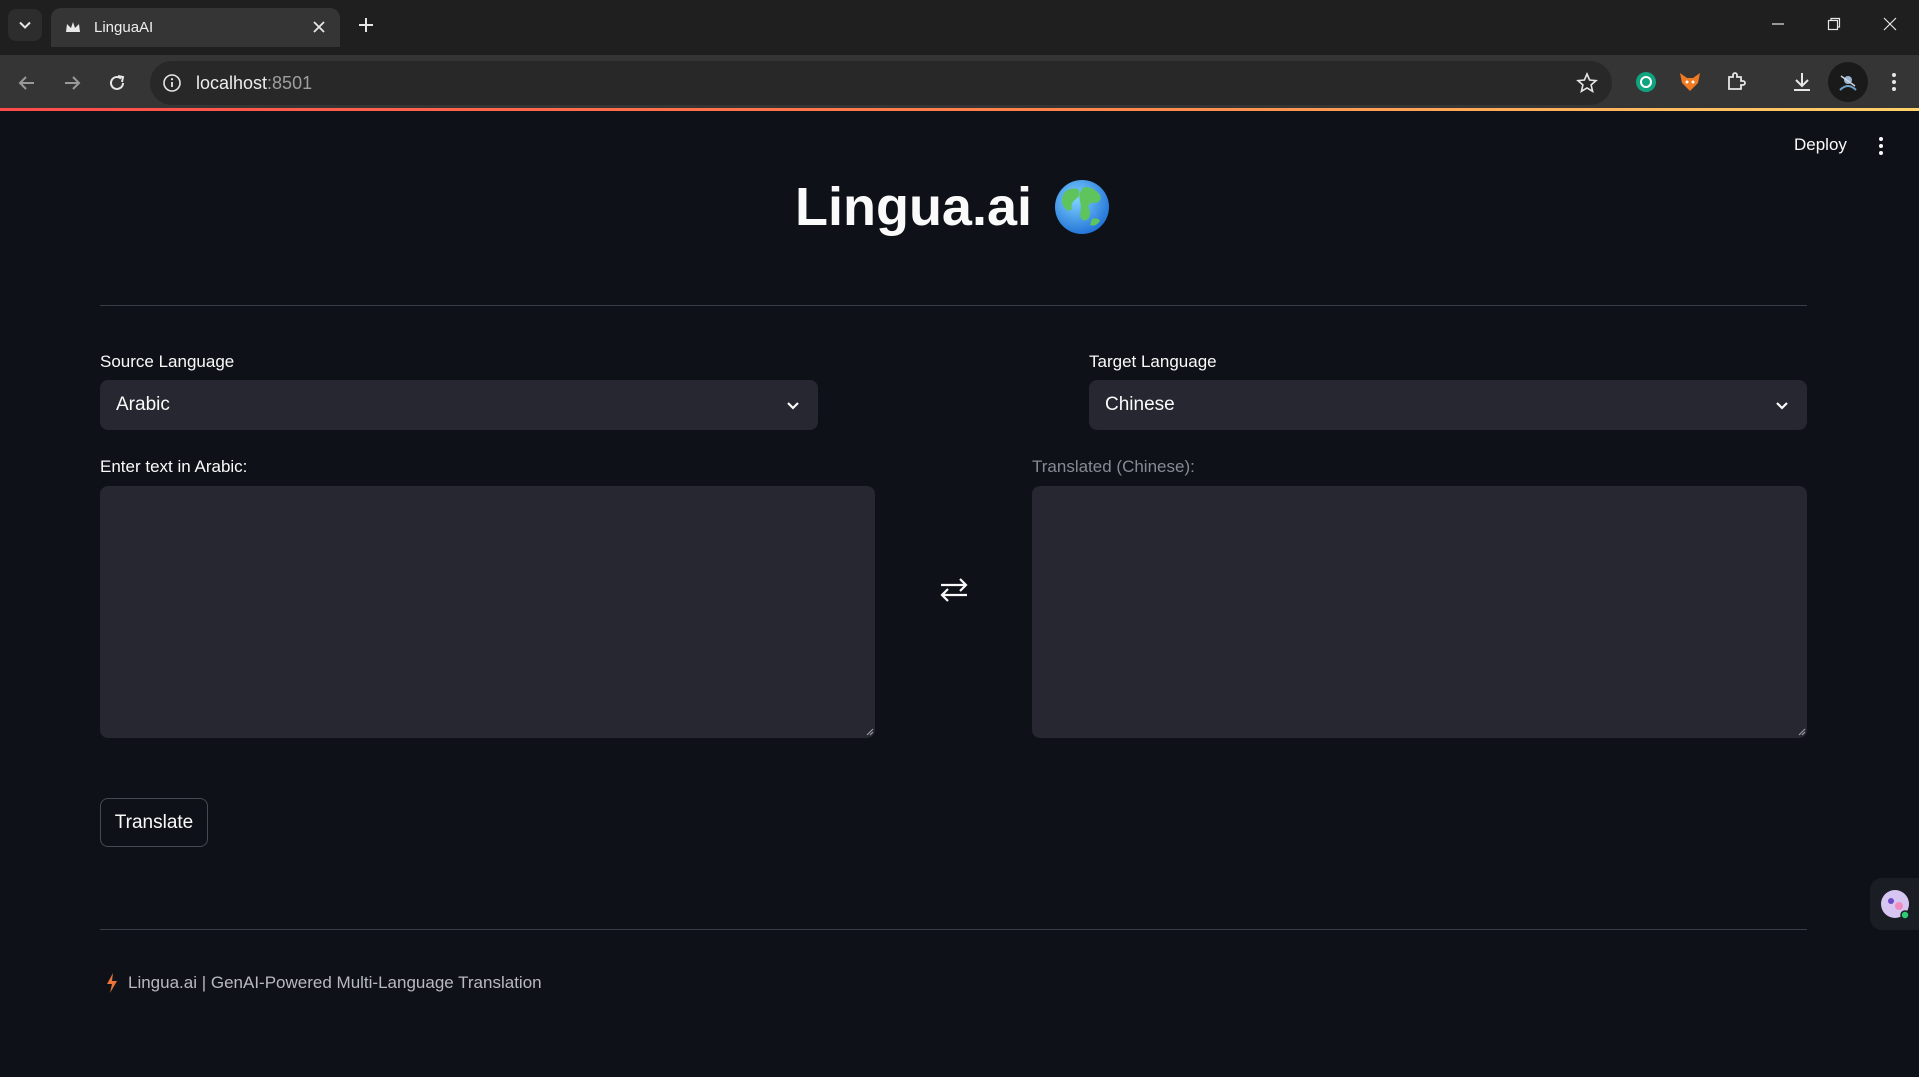 Image resolution: width=1919 pixels, height=1077 pixels. Describe the element at coordinates (959, 109) in the screenshot. I see `streamlit-top-decoration` at that location.